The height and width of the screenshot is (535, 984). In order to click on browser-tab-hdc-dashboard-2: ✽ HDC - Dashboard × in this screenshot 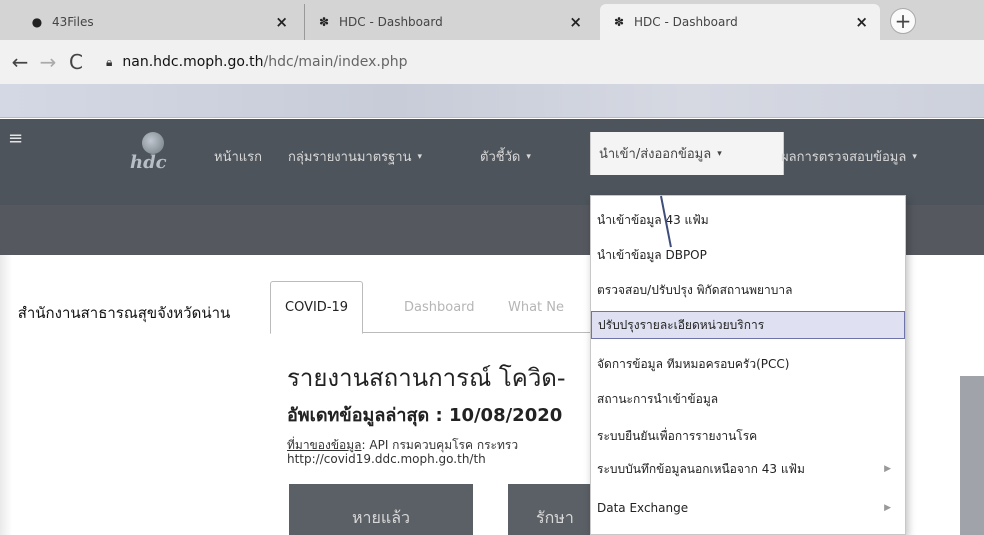, I will do `click(740, 22)`.